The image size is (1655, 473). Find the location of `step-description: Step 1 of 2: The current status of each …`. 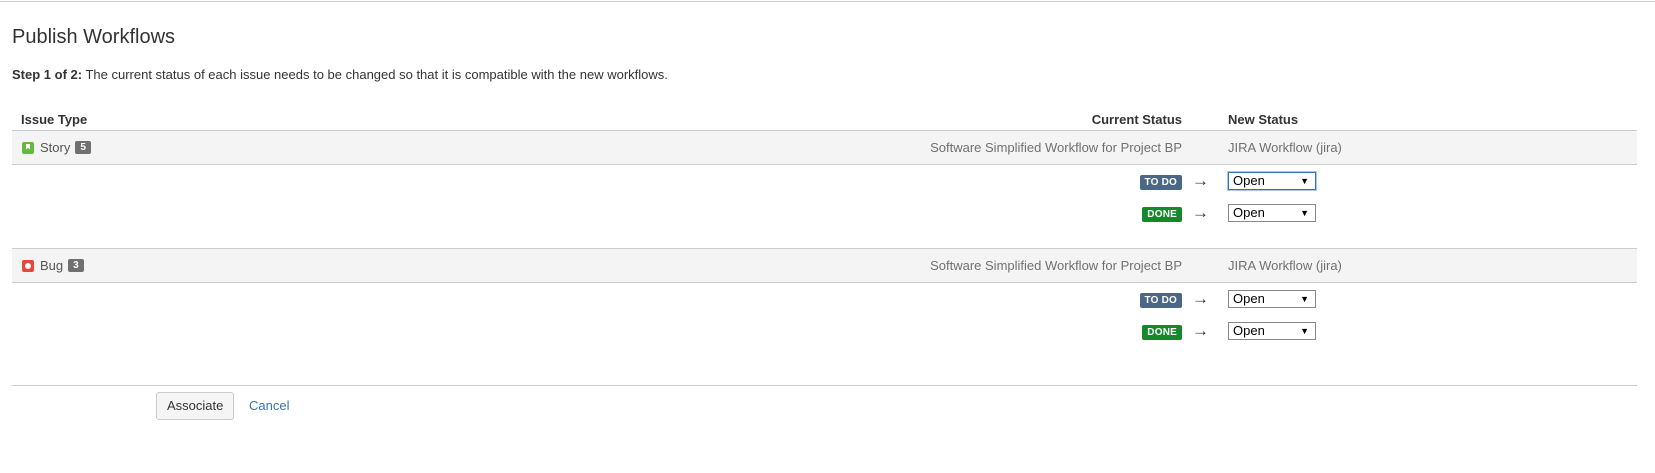

step-description: Step 1 of 2: The current status of each … is located at coordinates (340, 74).